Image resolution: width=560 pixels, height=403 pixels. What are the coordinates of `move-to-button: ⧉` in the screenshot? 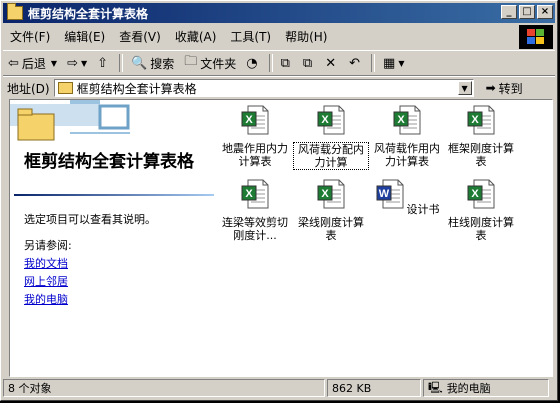 It's located at (287, 63).